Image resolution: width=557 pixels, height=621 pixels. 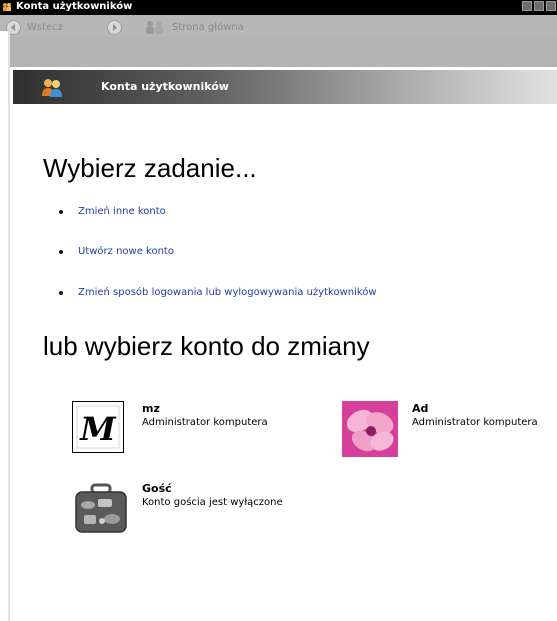 What do you see at coordinates (45, 27) in the screenshot?
I see `back-label: Wstecz` at bounding box center [45, 27].